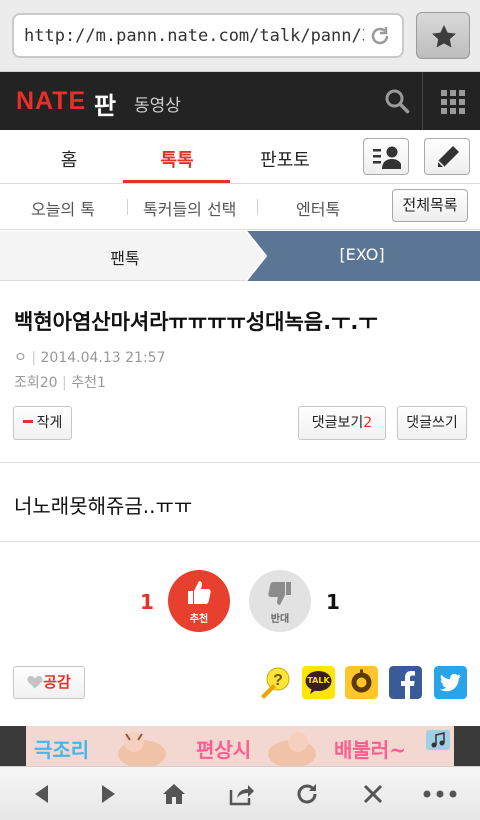  I want to click on bookmark-button, so click(443, 35).